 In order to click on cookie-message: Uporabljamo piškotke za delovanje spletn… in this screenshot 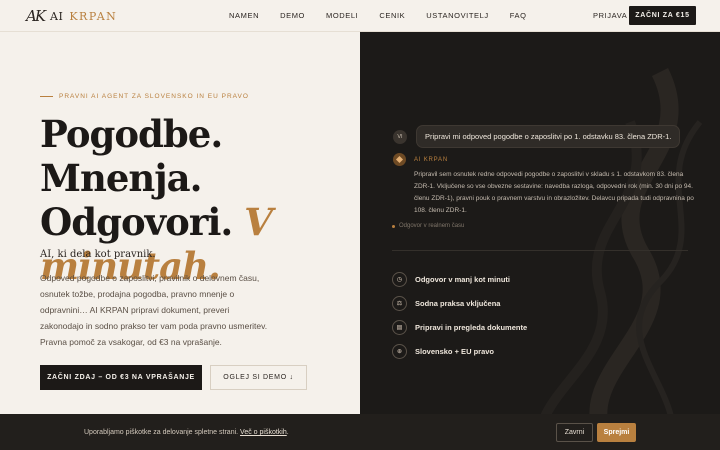, I will do `click(162, 432)`.